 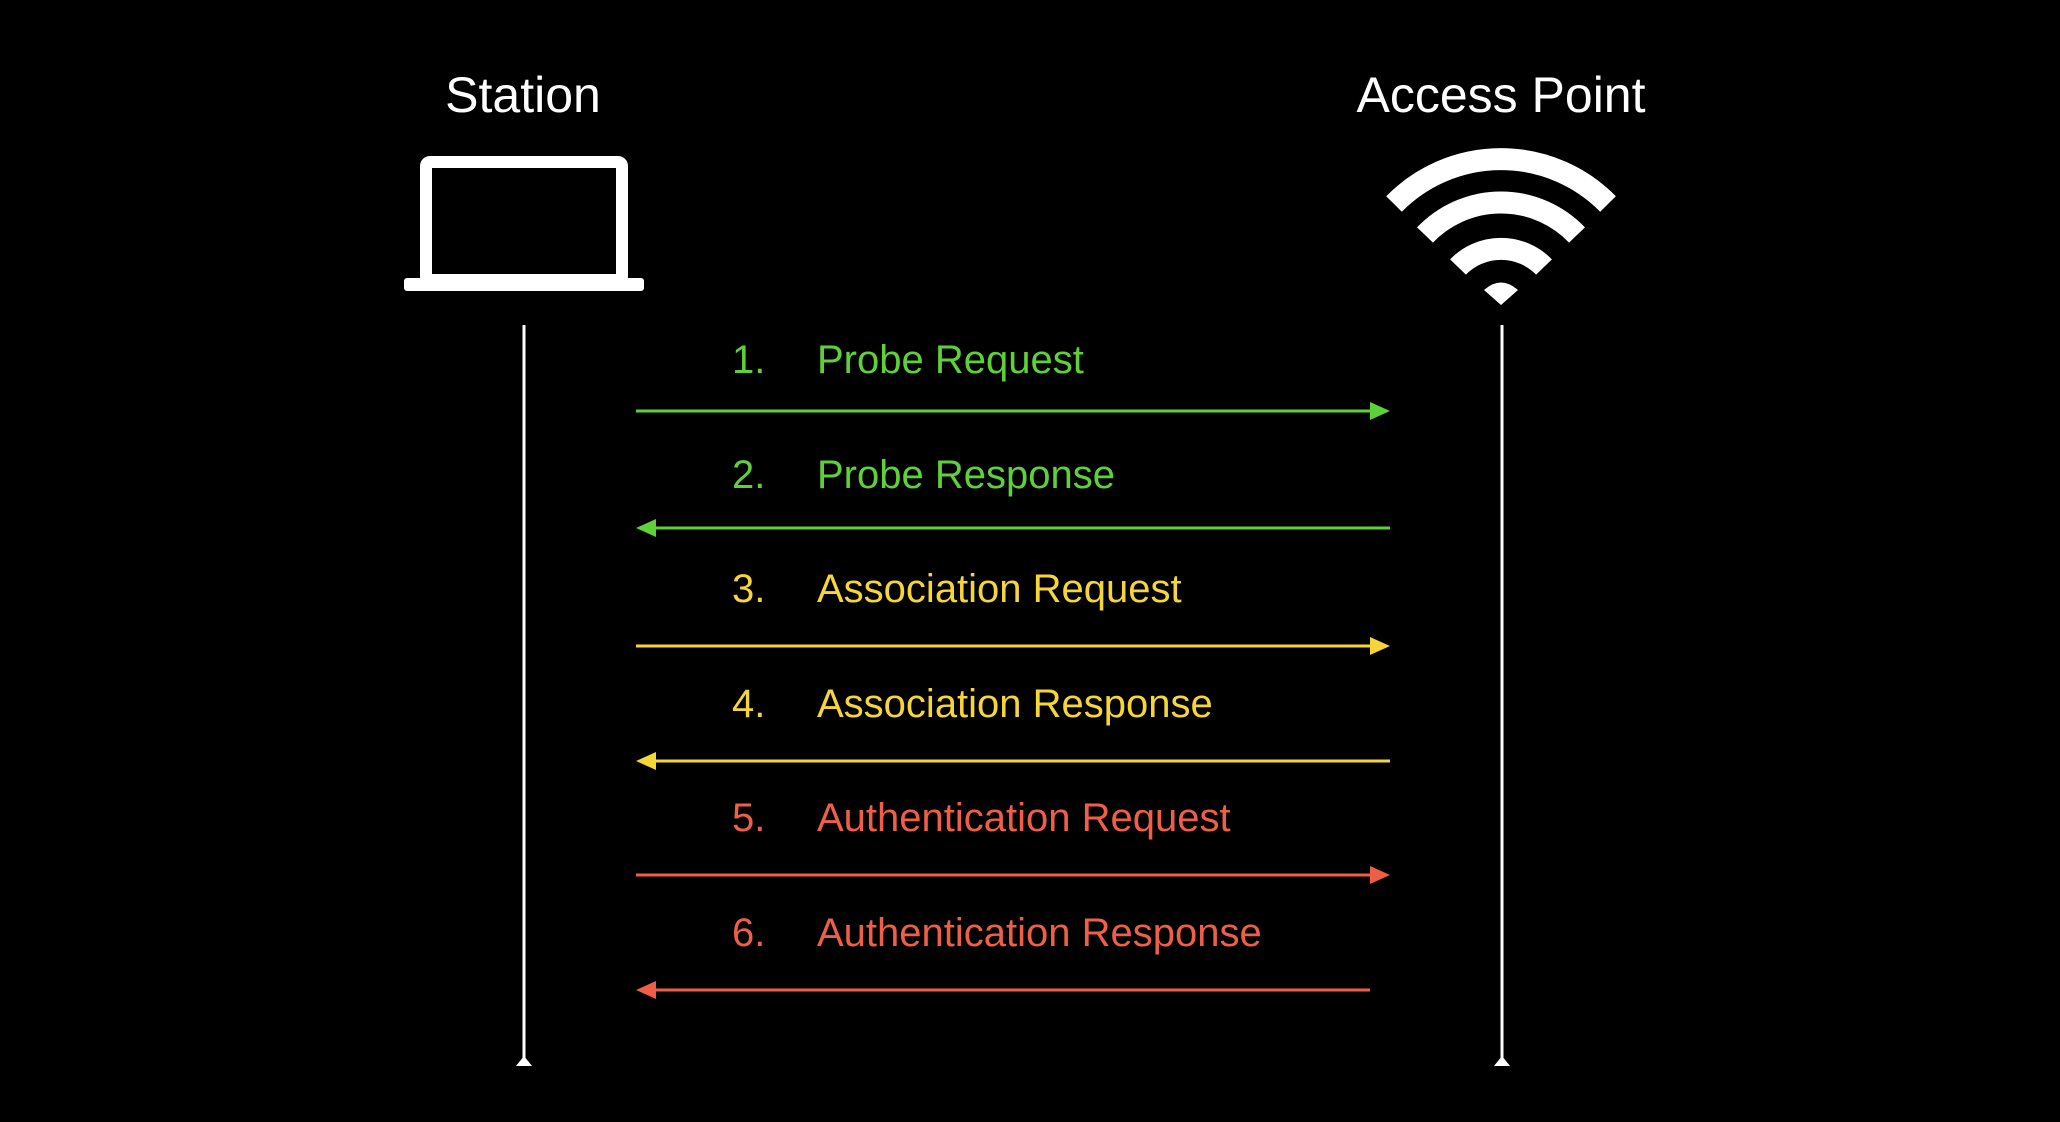 What do you see at coordinates (749, 933) in the screenshot?
I see `message-number: 6.` at bounding box center [749, 933].